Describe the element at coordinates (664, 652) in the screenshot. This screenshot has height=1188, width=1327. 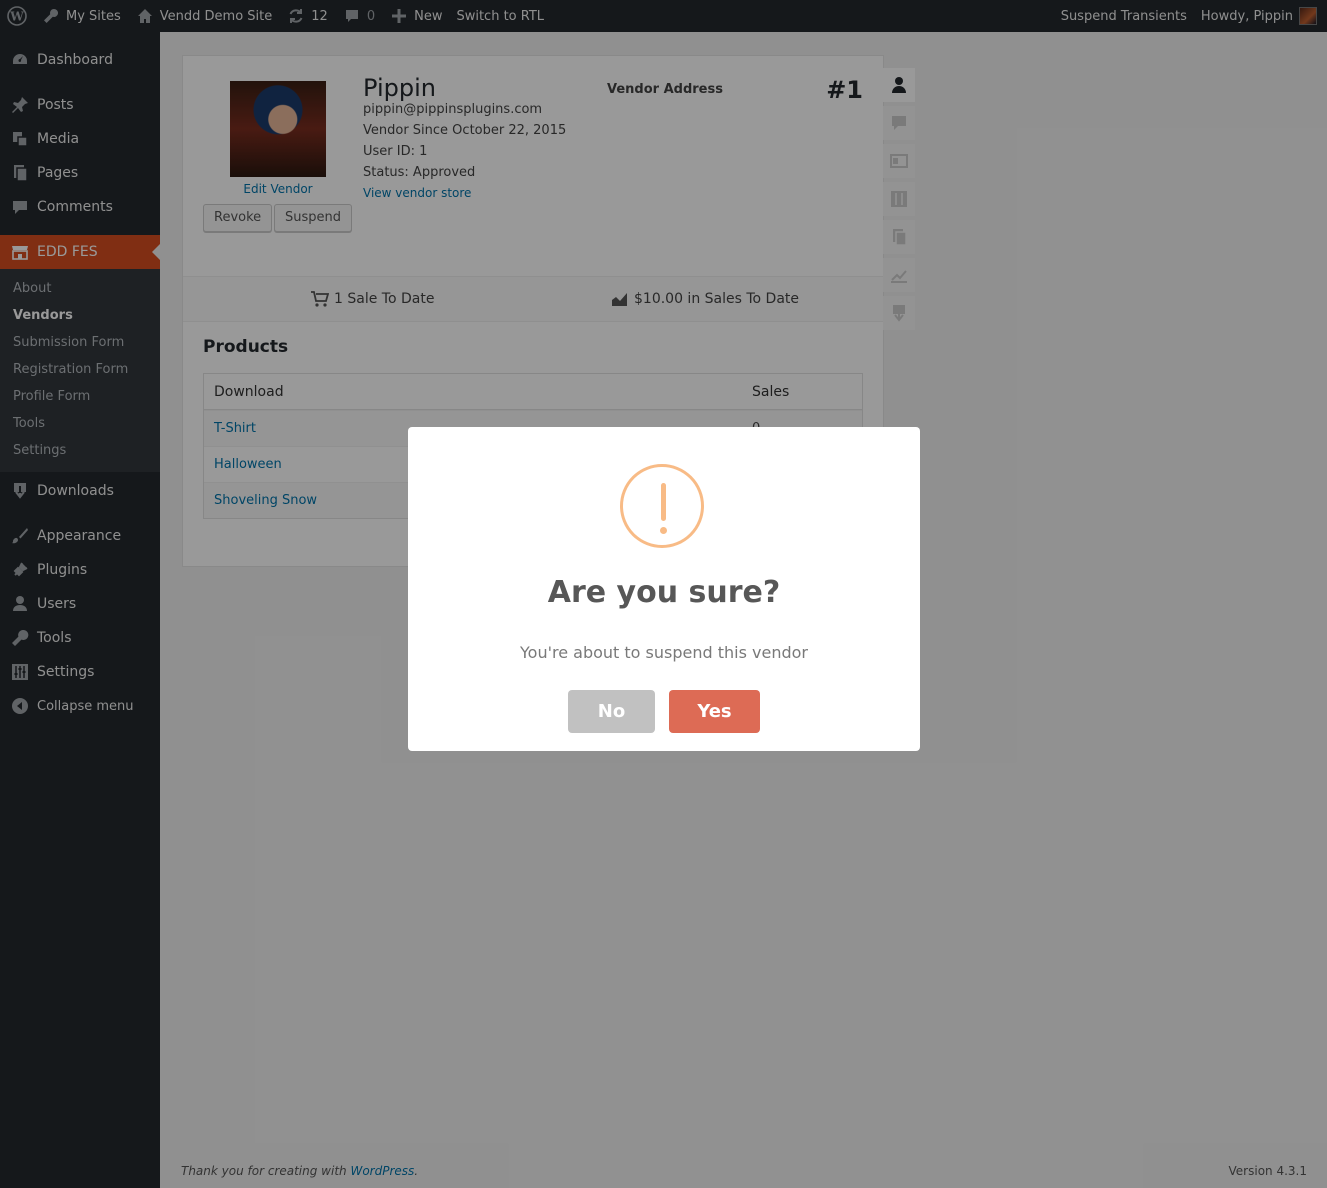
I see `dialog-message: You're about to suspend this vendor` at that location.